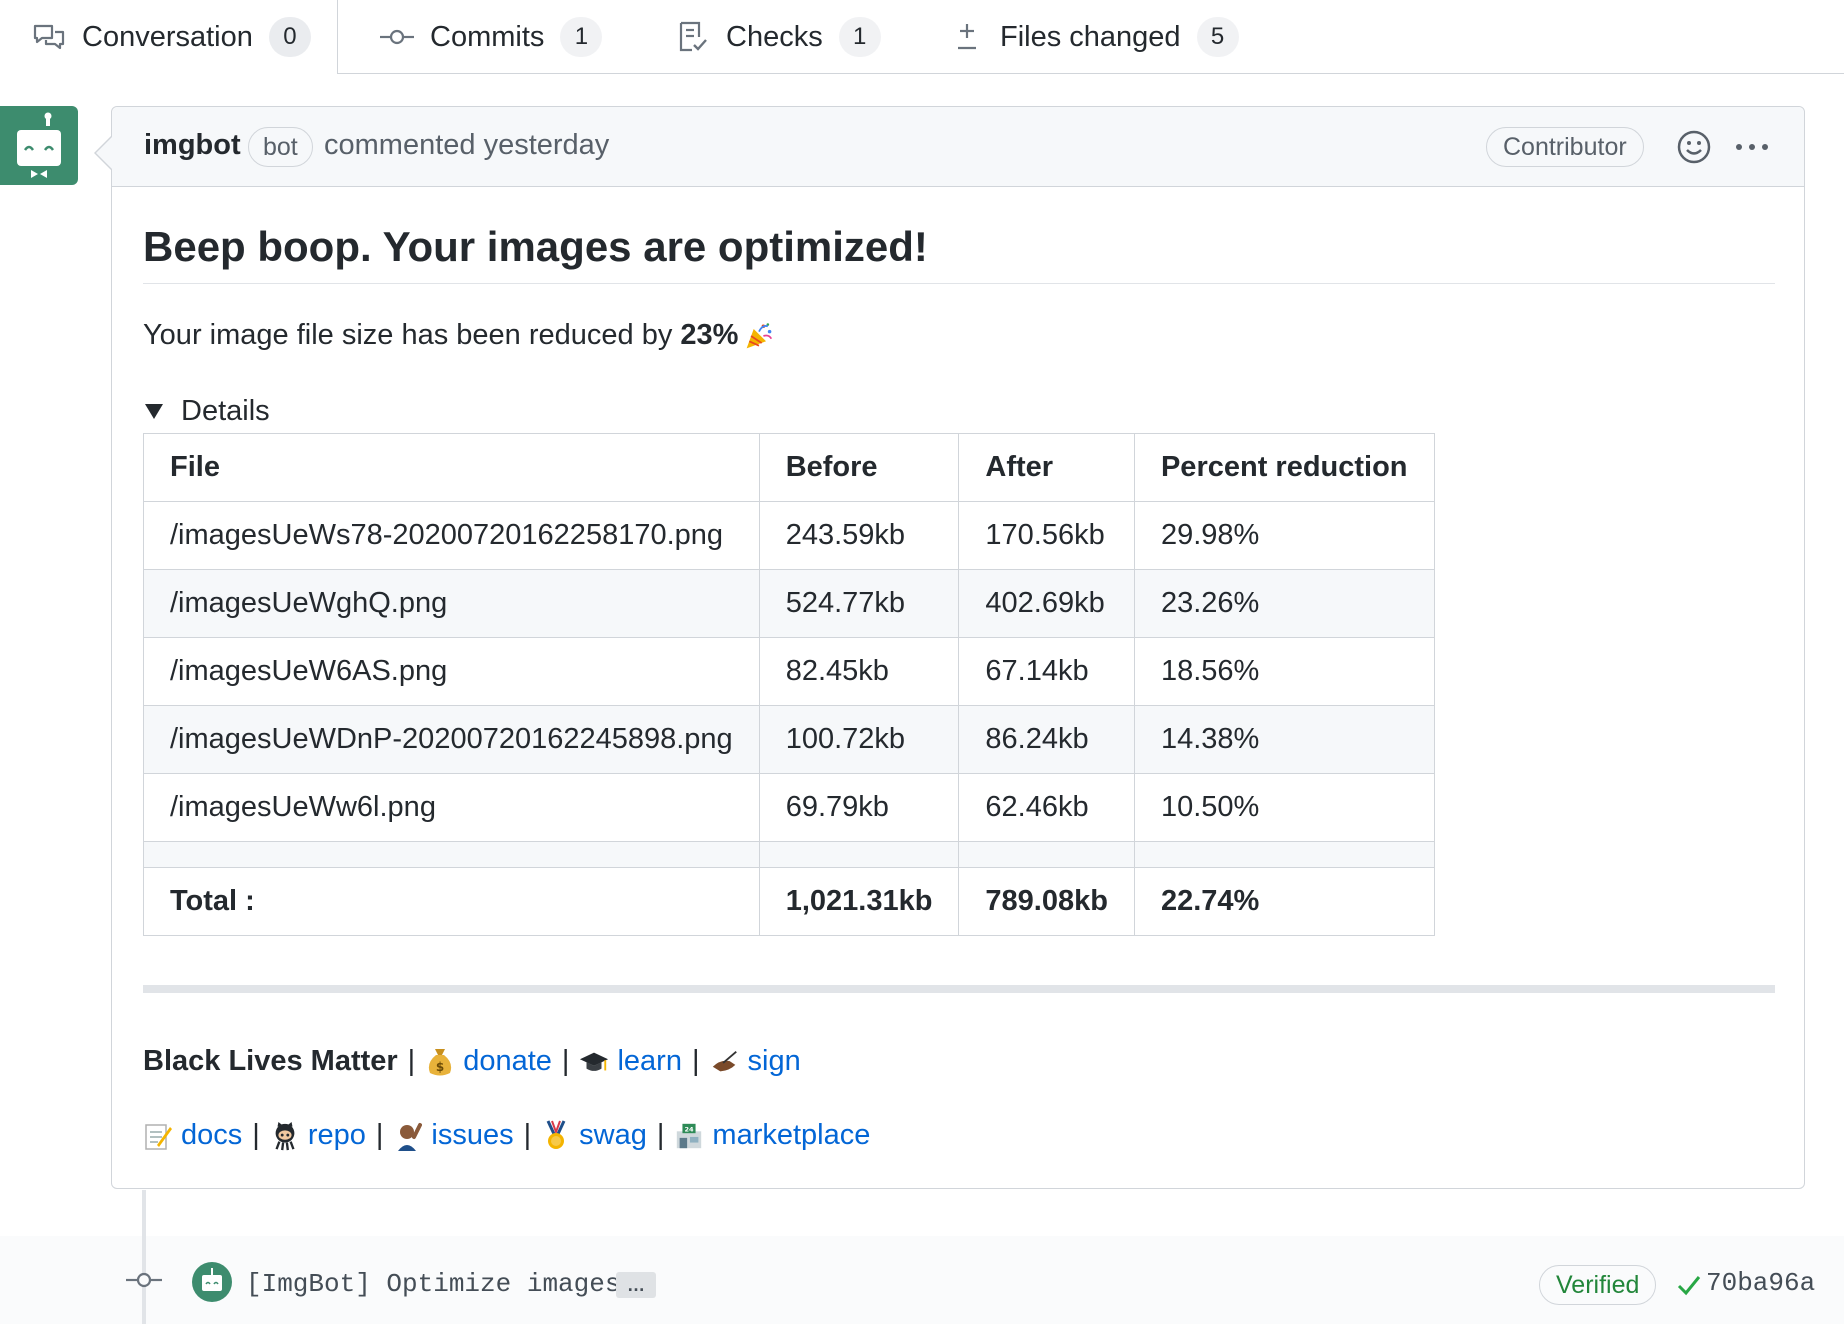 The height and width of the screenshot is (1324, 1844). I want to click on medal-icon, so click(556, 1135).